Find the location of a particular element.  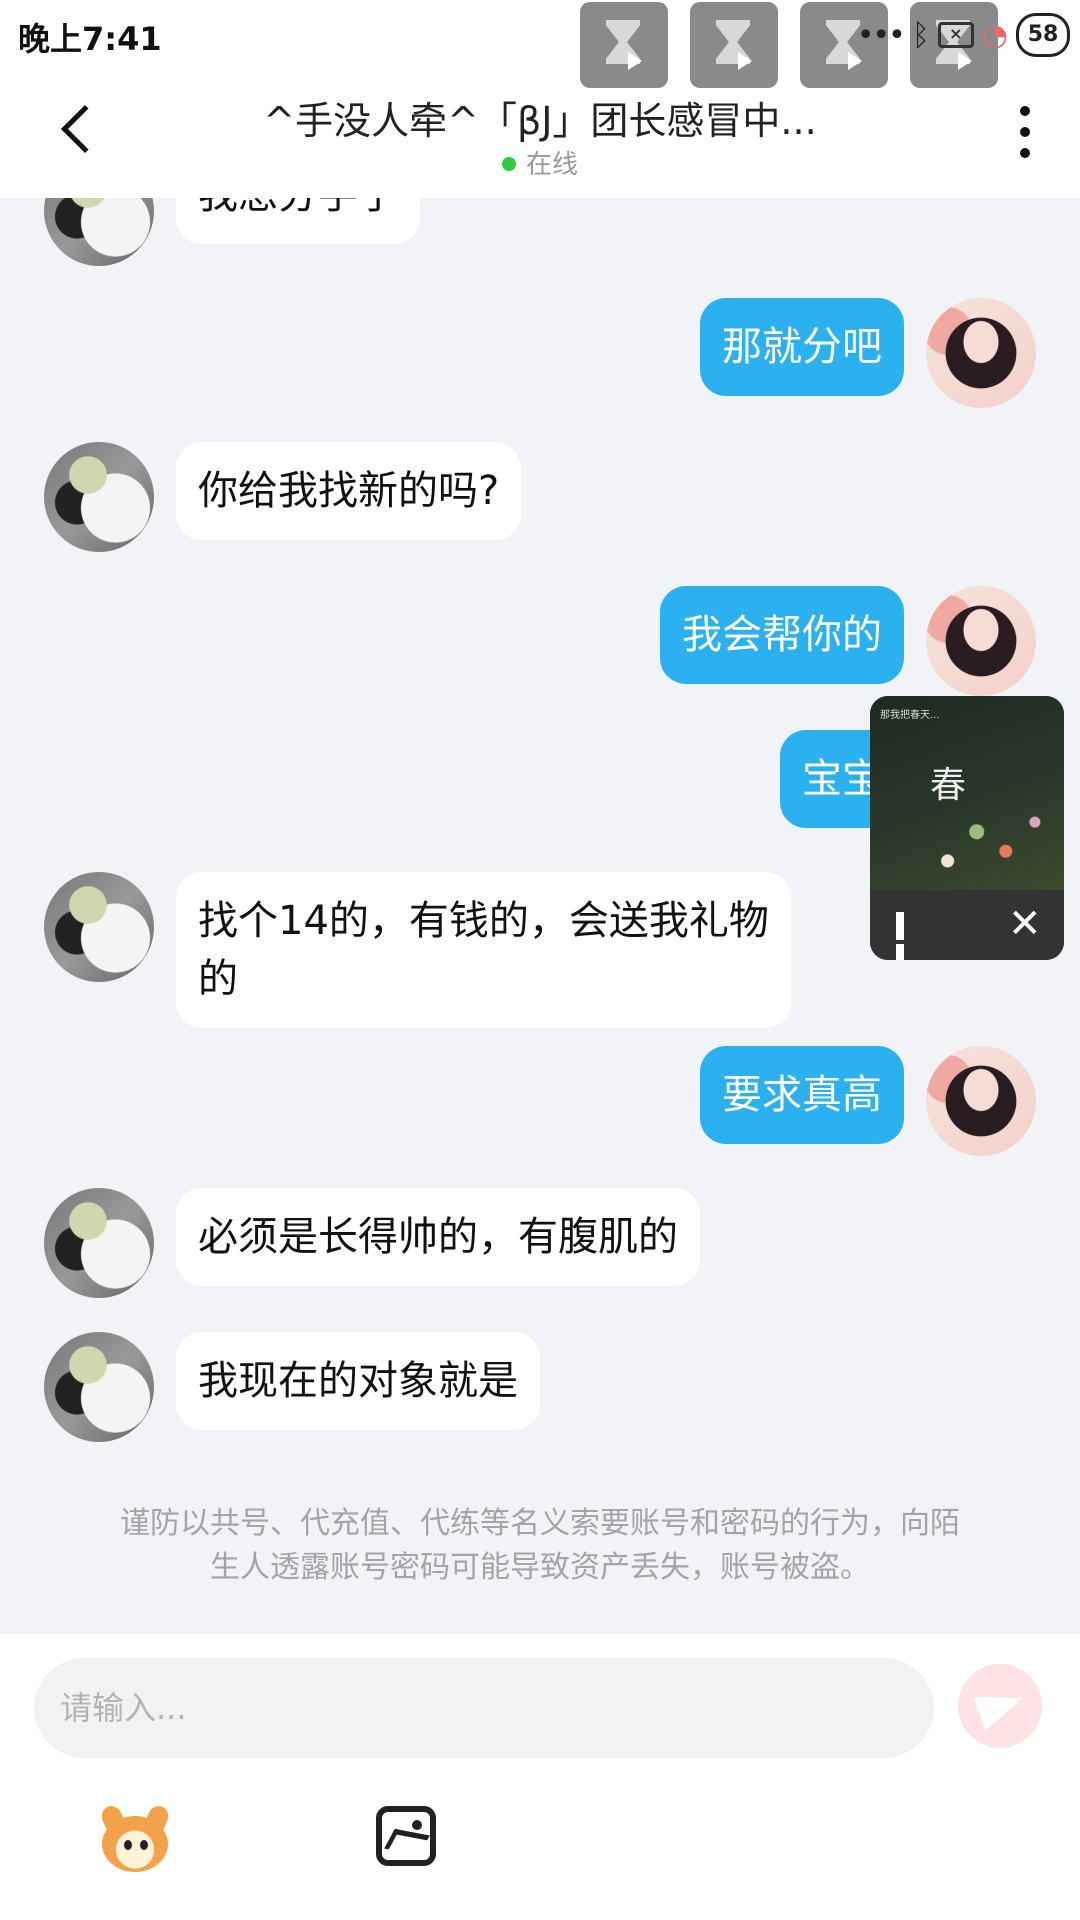

floating-music-player: 那我把春天... 春 ✕ is located at coordinates (967, 828).